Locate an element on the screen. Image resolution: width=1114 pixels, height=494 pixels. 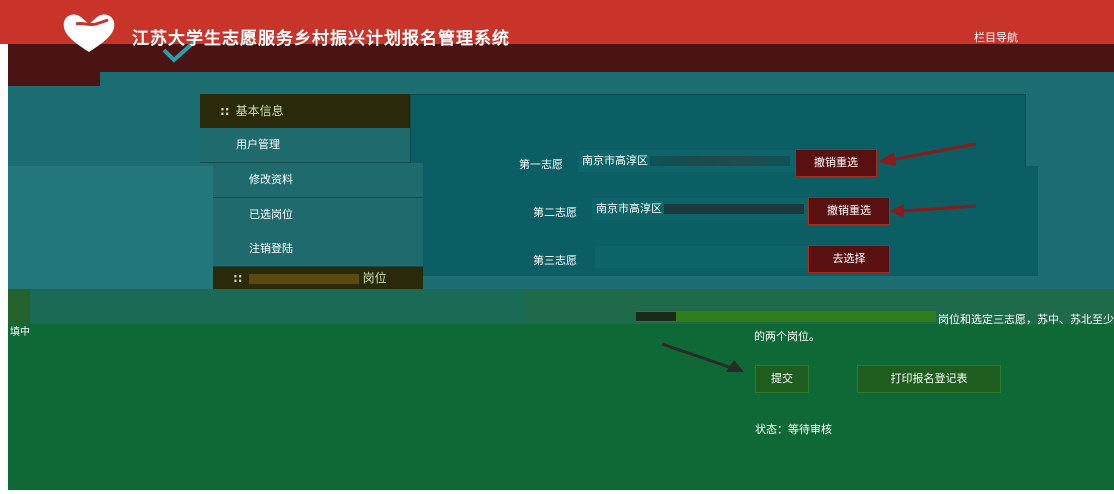
wish-1-value: 南京市高淳区 is located at coordinates (687, 161).